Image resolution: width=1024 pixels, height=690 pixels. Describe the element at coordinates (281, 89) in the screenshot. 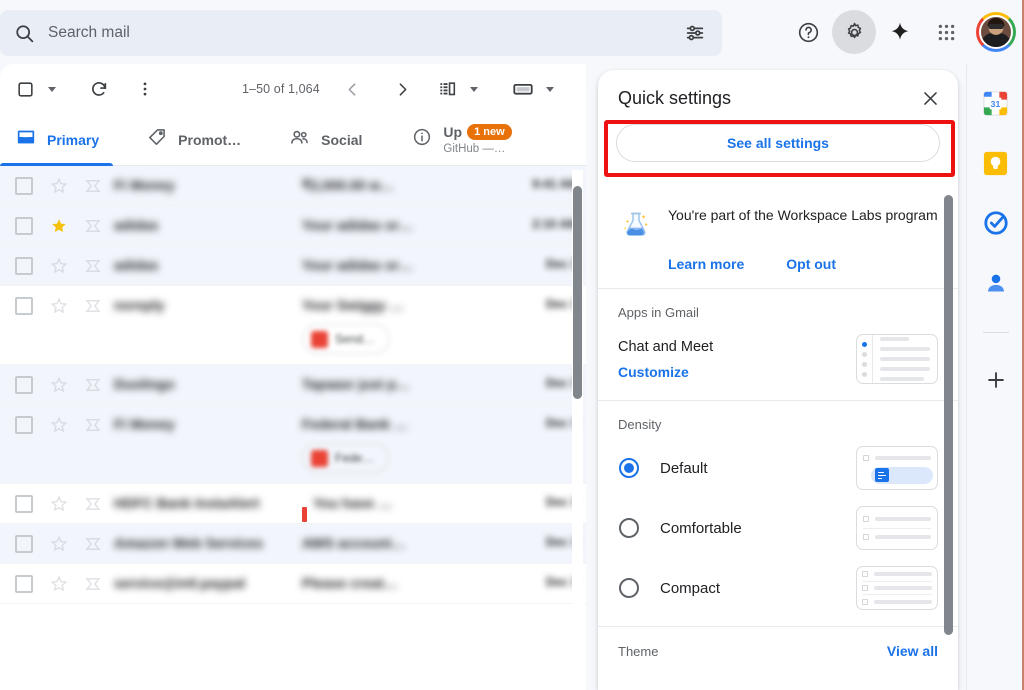

I see `pagination-range: 1–50 of 1,064` at that location.